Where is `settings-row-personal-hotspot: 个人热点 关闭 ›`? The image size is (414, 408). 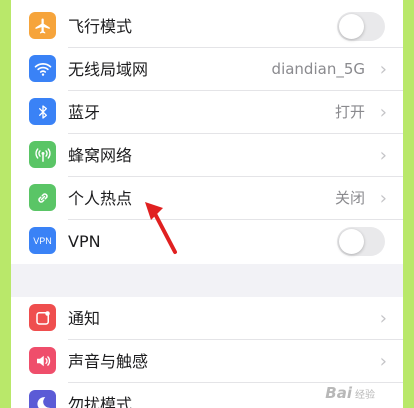
settings-row-personal-hotspot: 个人热点 关闭 › is located at coordinates (207, 198).